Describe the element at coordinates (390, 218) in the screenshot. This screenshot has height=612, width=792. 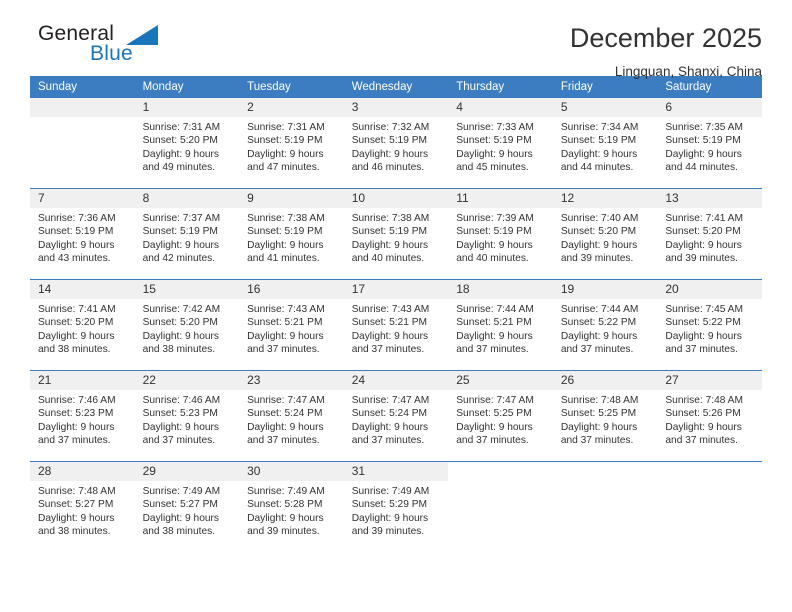
I see `day-info-line: Sunrise: 7:38 AM` at that location.